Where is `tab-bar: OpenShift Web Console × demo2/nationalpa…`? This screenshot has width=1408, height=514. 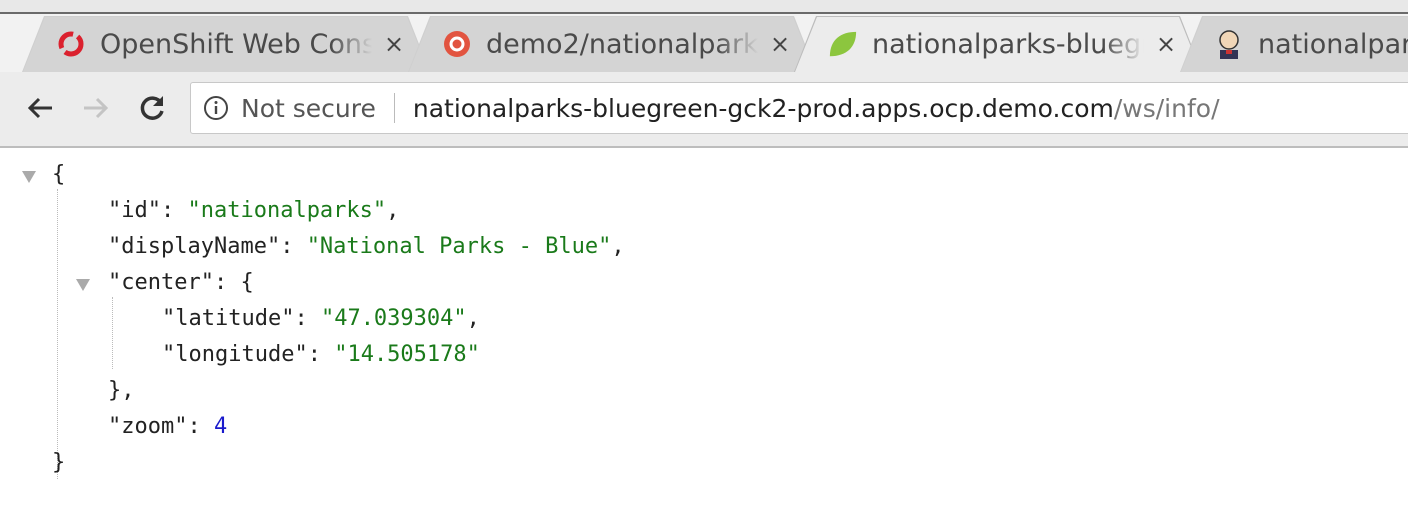 tab-bar: OpenShift Web Console × demo2/nationalpa… is located at coordinates (704, 43).